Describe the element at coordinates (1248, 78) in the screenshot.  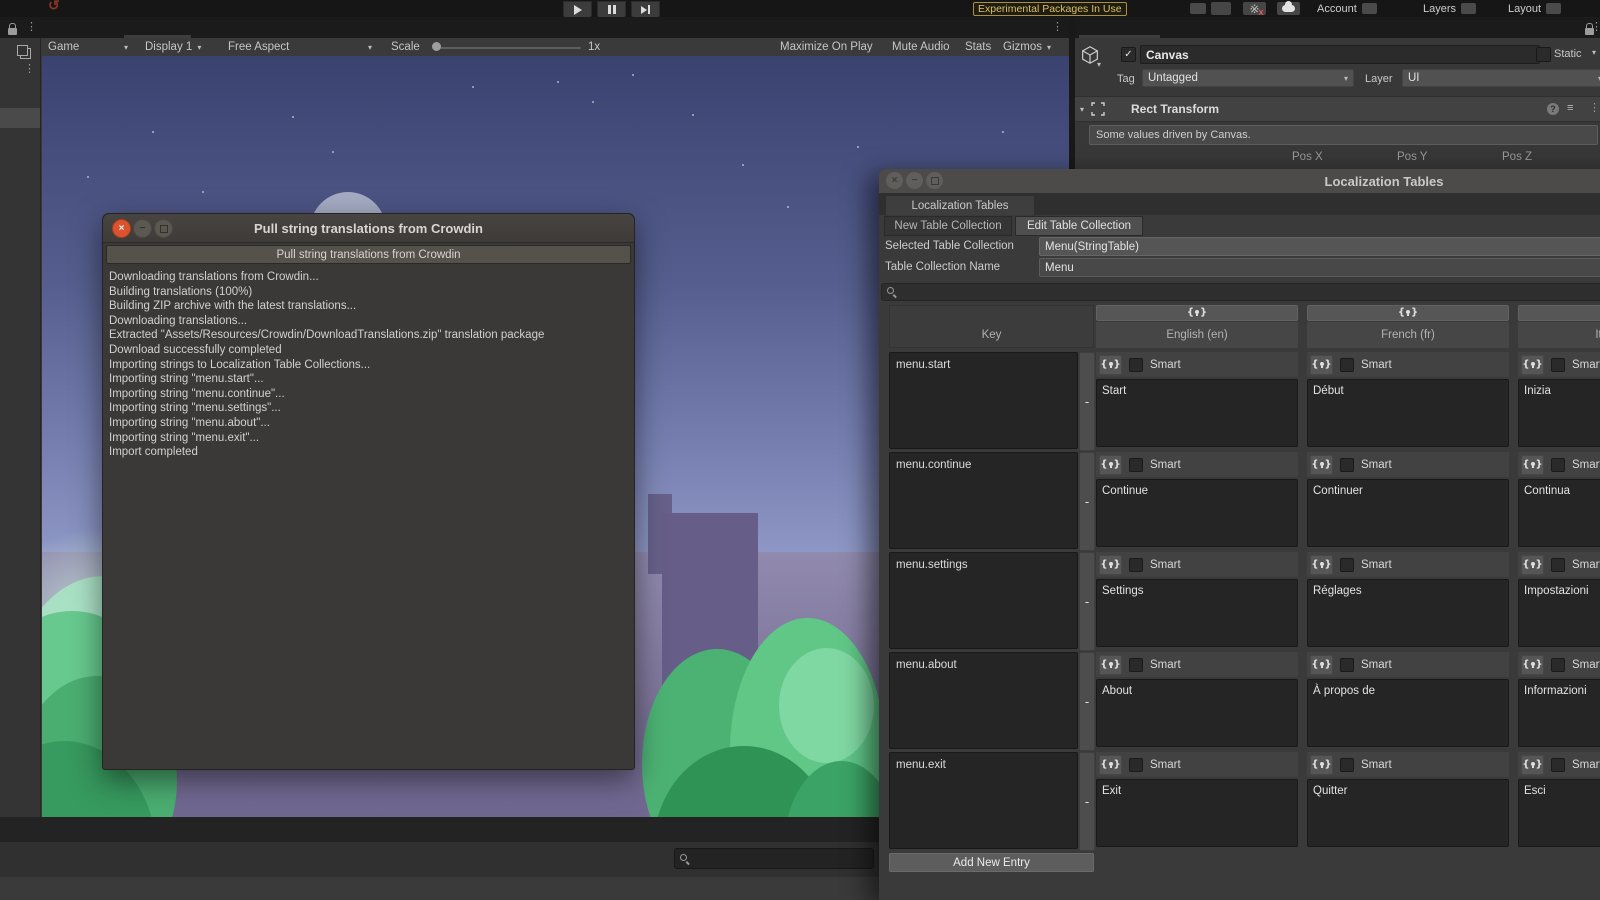
I see `tag-dropdown: Untagged ▾` at that location.